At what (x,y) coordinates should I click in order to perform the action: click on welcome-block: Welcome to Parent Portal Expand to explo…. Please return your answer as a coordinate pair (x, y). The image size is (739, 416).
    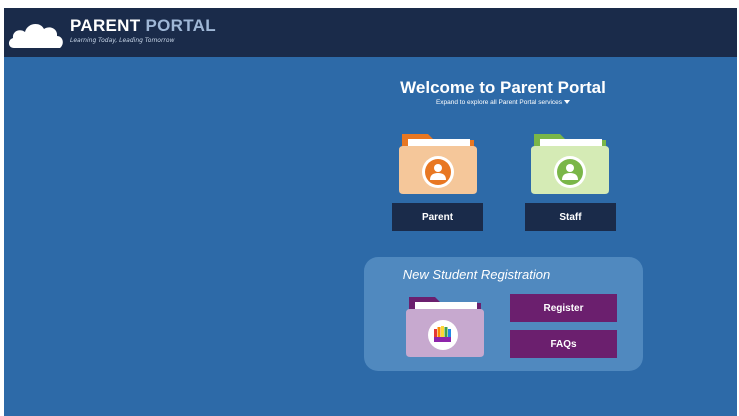
    Looking at the image, I should click on (503, 92).